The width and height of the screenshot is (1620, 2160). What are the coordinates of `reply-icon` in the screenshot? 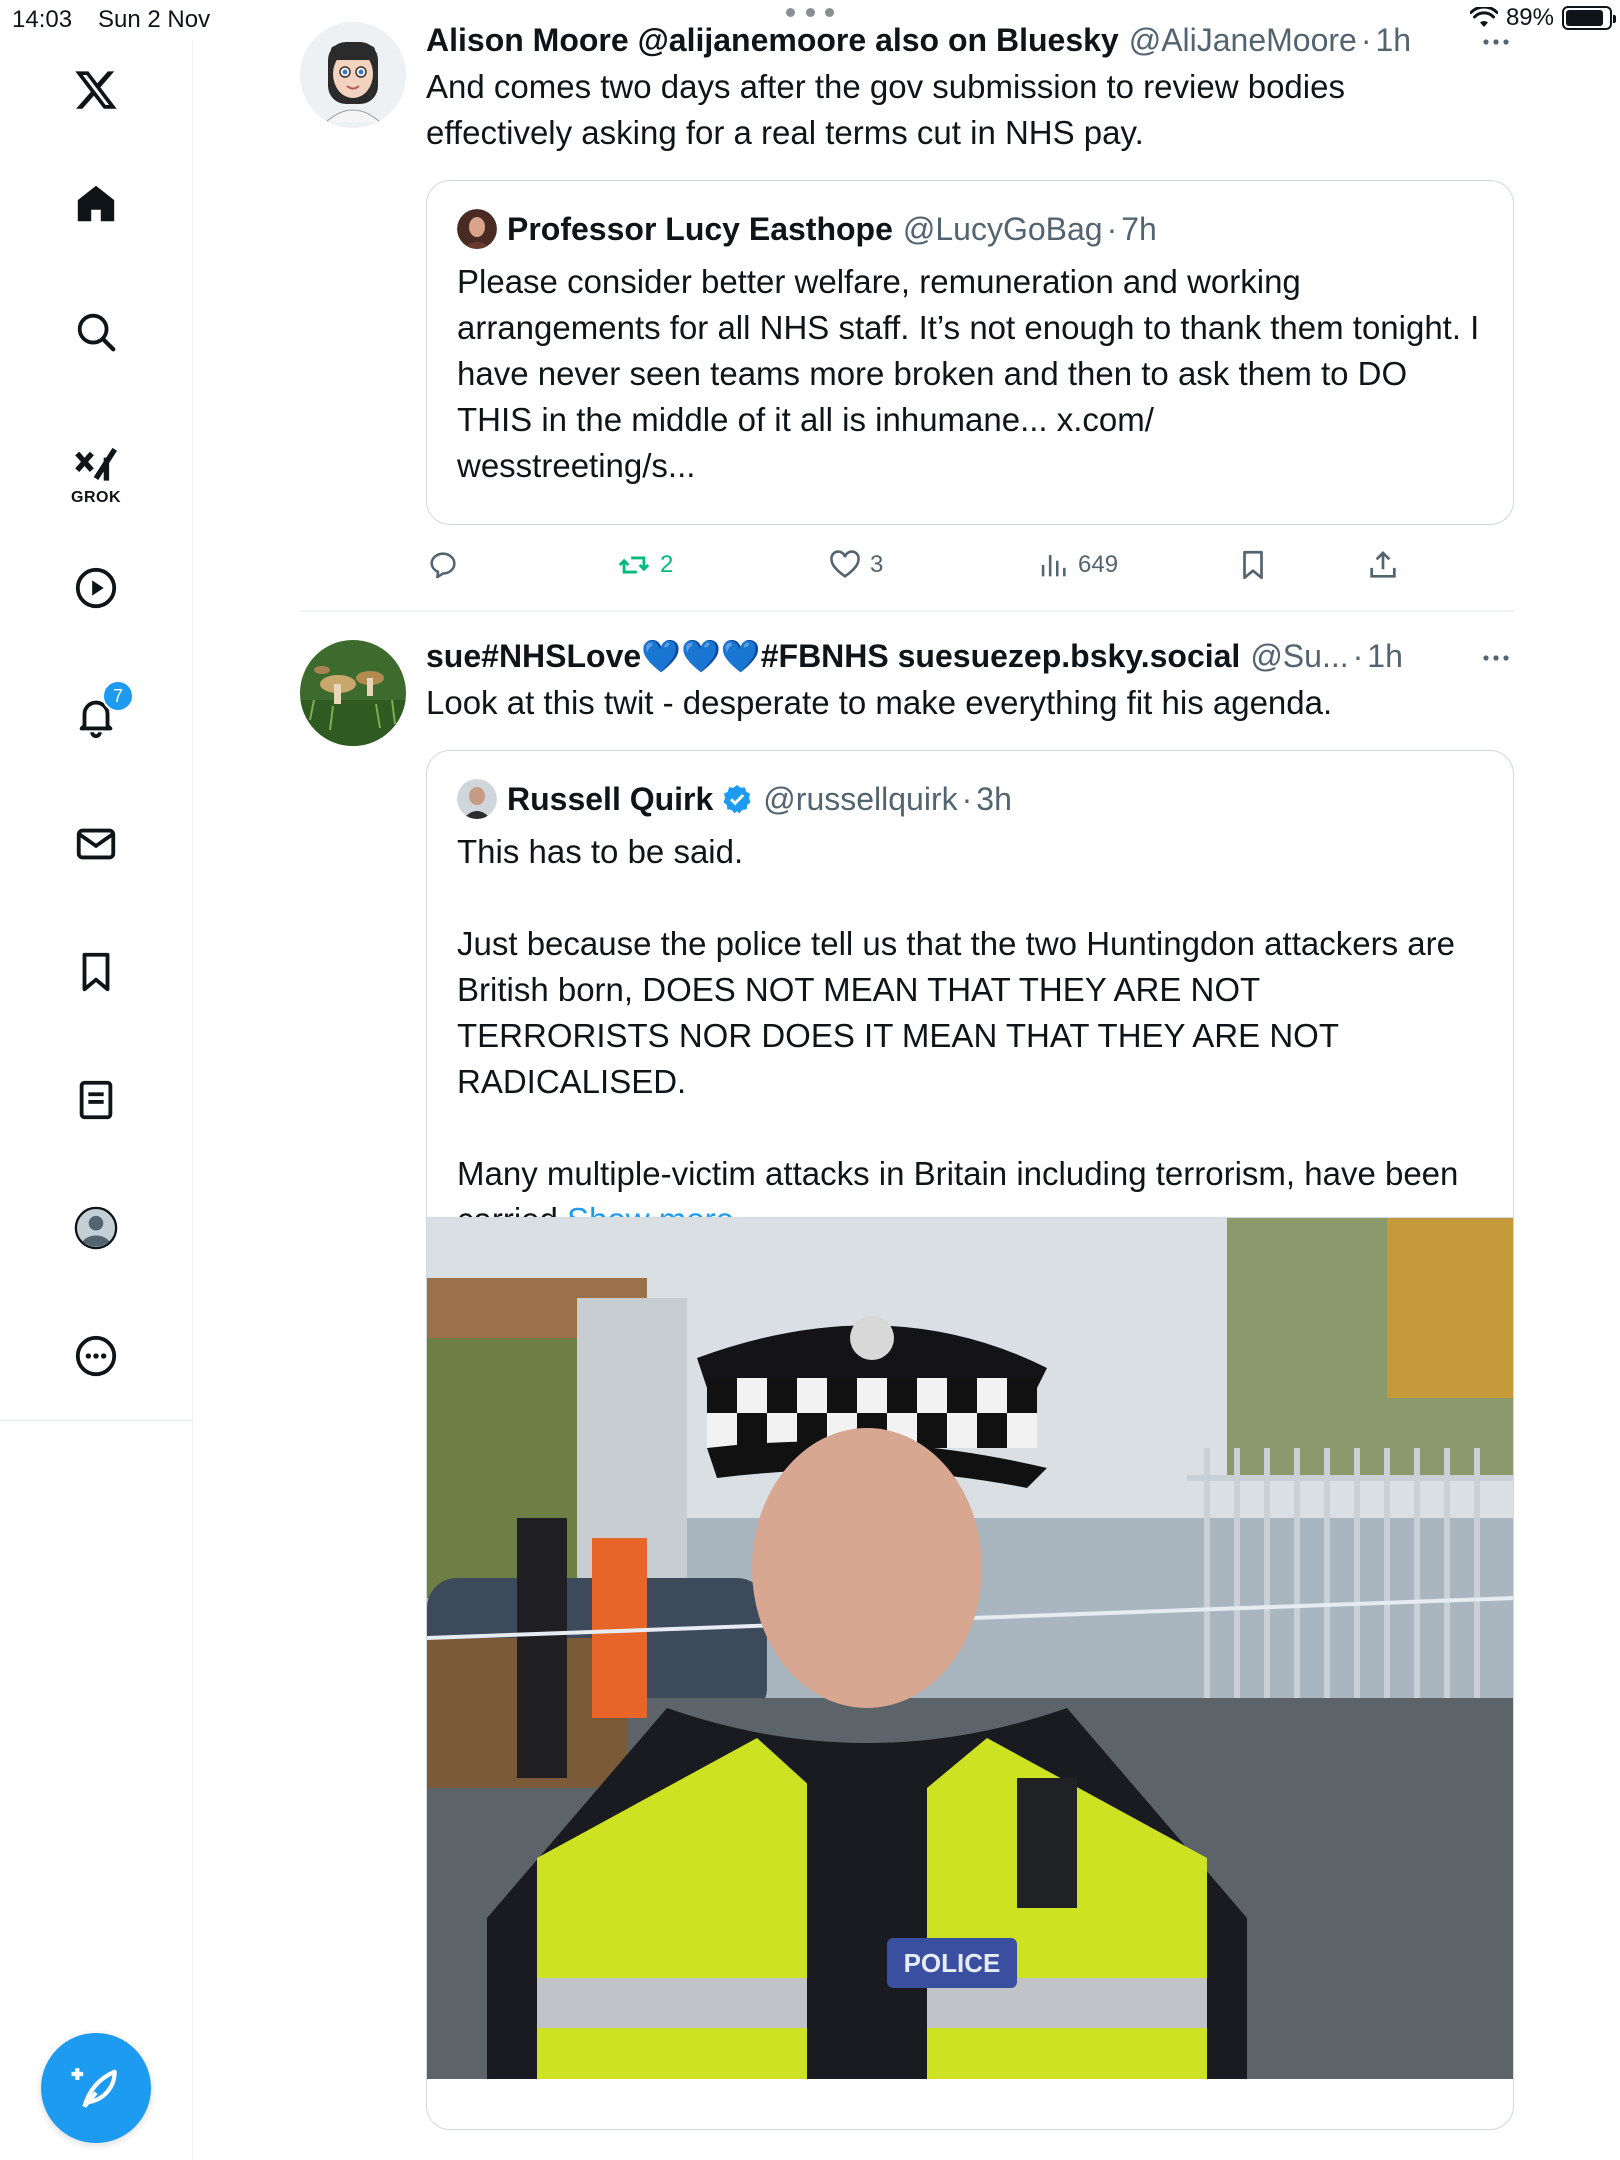 It's located at (443, 565).